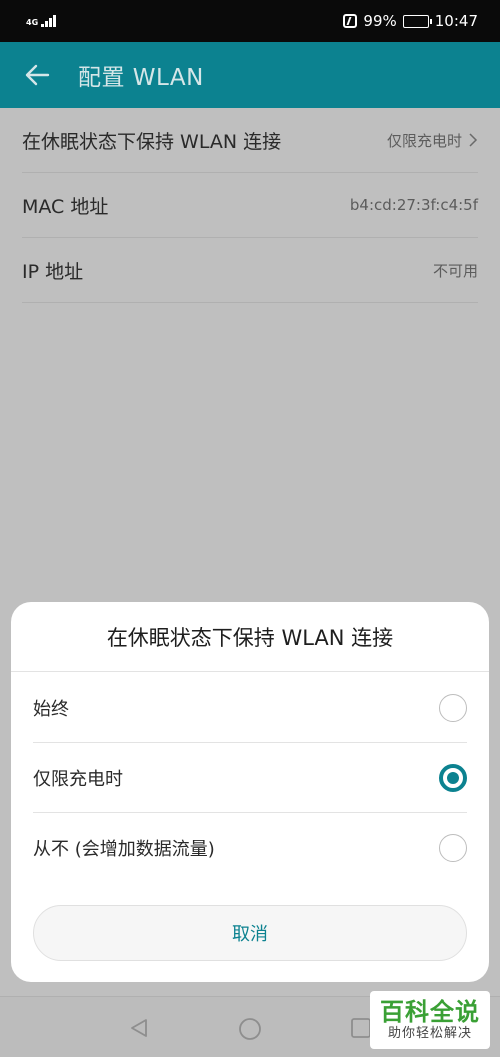  What do you see at coordinates (380, 21) in the screenshot?
I see `battery-percent: 99%` at bounding box center [380, 21].